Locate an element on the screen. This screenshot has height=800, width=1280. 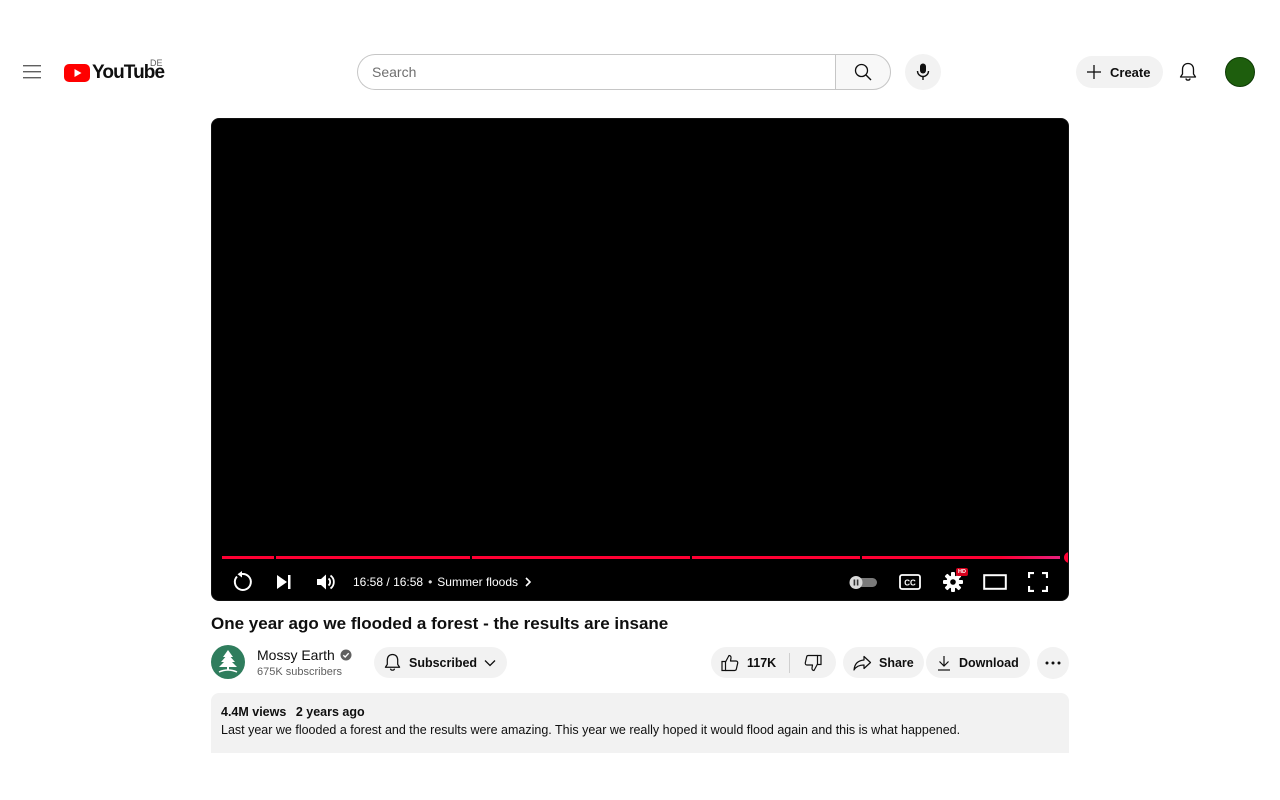
create-button: Create is located at coordinates (1119, 72).